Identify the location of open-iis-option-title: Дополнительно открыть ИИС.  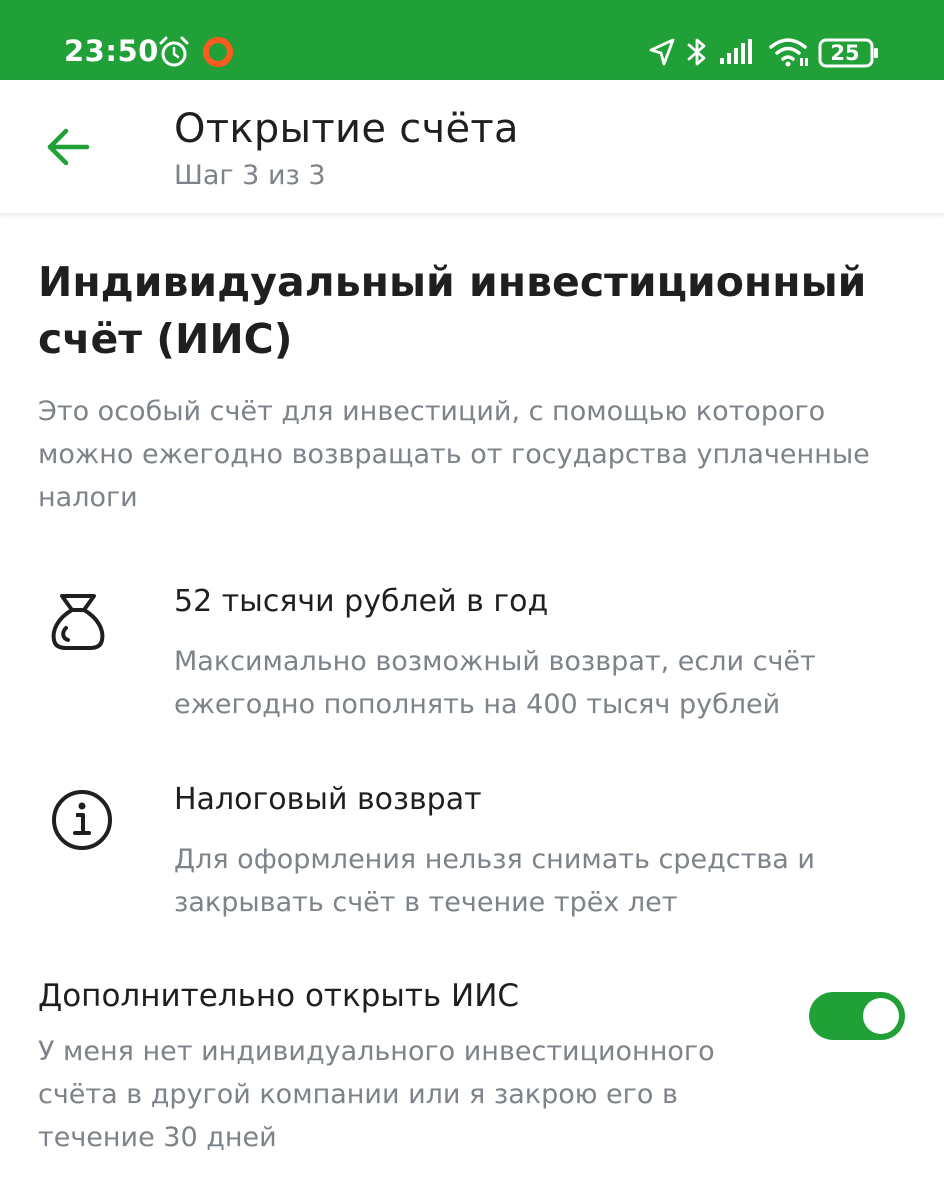
(279, 996).